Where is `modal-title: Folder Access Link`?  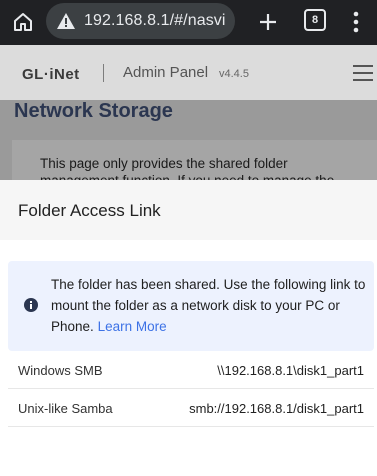
modal-title: Folder Access Link is located at coordinates (89, 210).